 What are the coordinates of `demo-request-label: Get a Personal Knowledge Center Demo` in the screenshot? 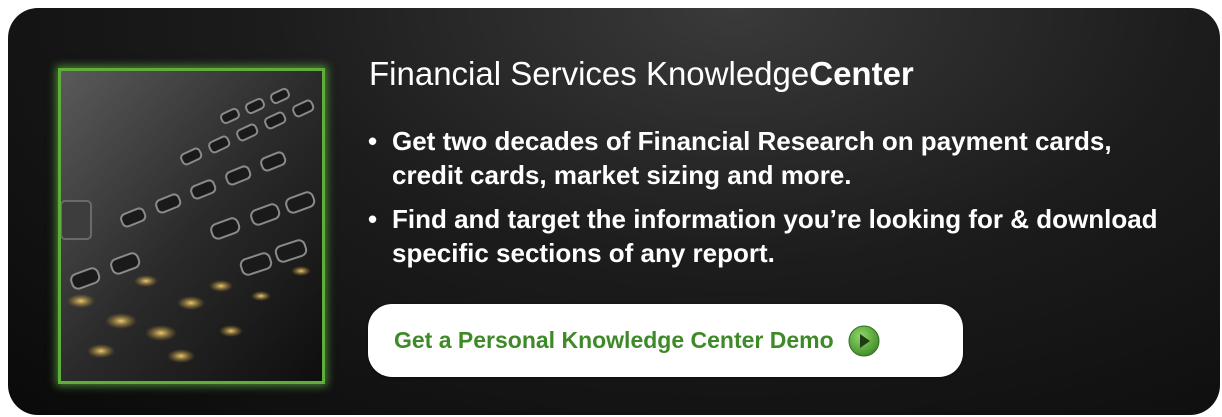 It's located at (614, 340).